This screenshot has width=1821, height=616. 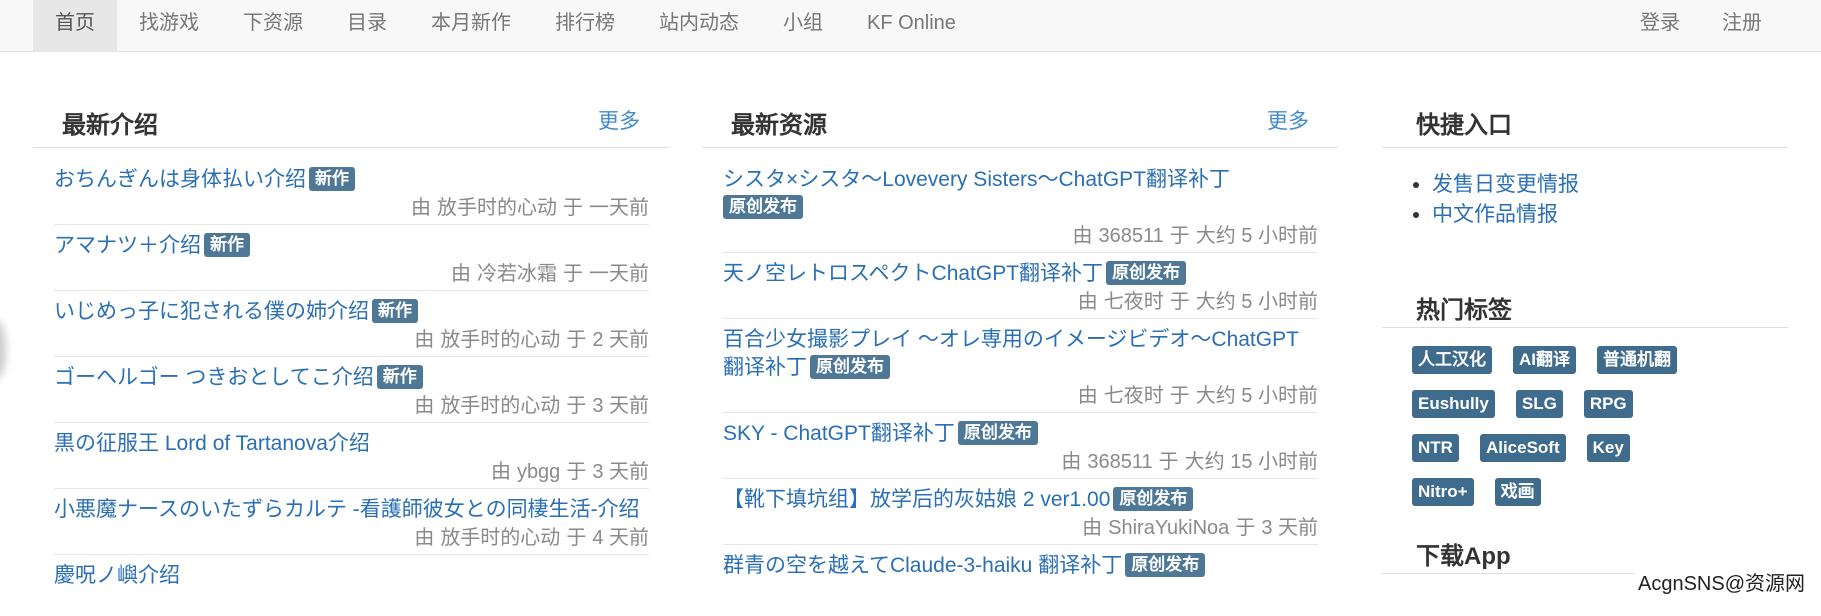 What do you see at coordinates (1742, 26) in the screenshot?
I see `register-link: 注册` at bounding box center [1742, 26].